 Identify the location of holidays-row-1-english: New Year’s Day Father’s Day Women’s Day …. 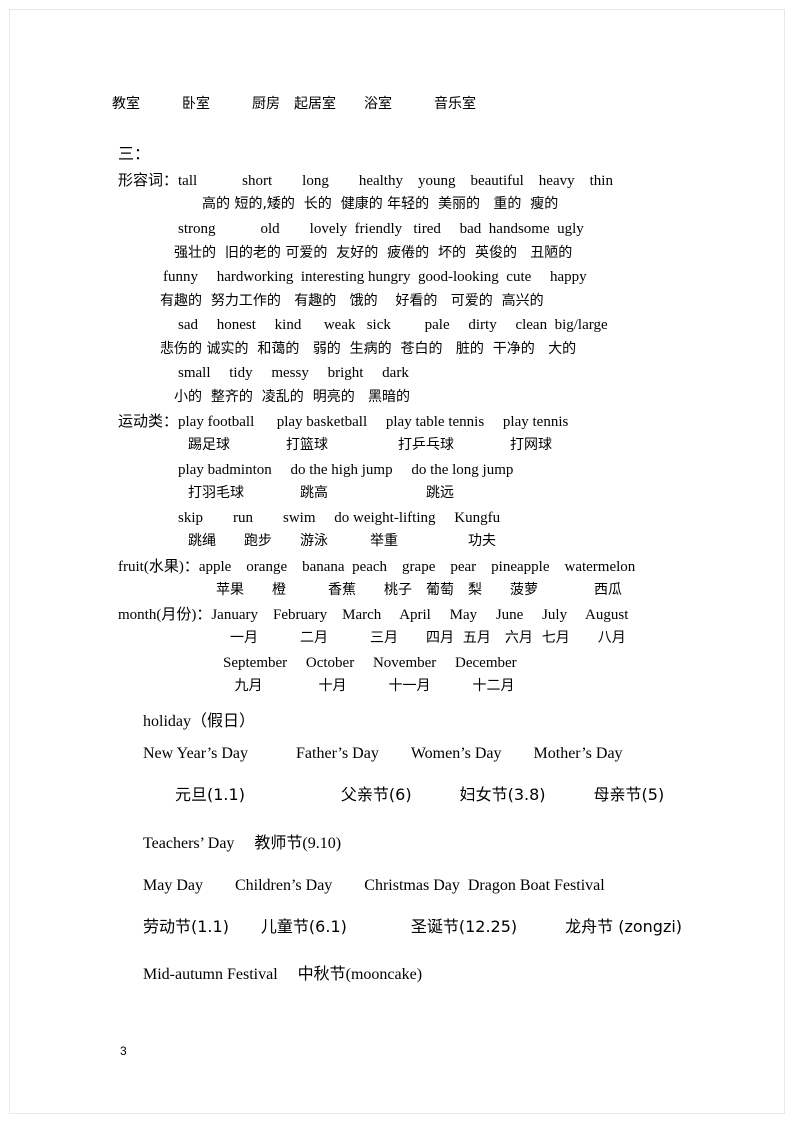
(383, 753).